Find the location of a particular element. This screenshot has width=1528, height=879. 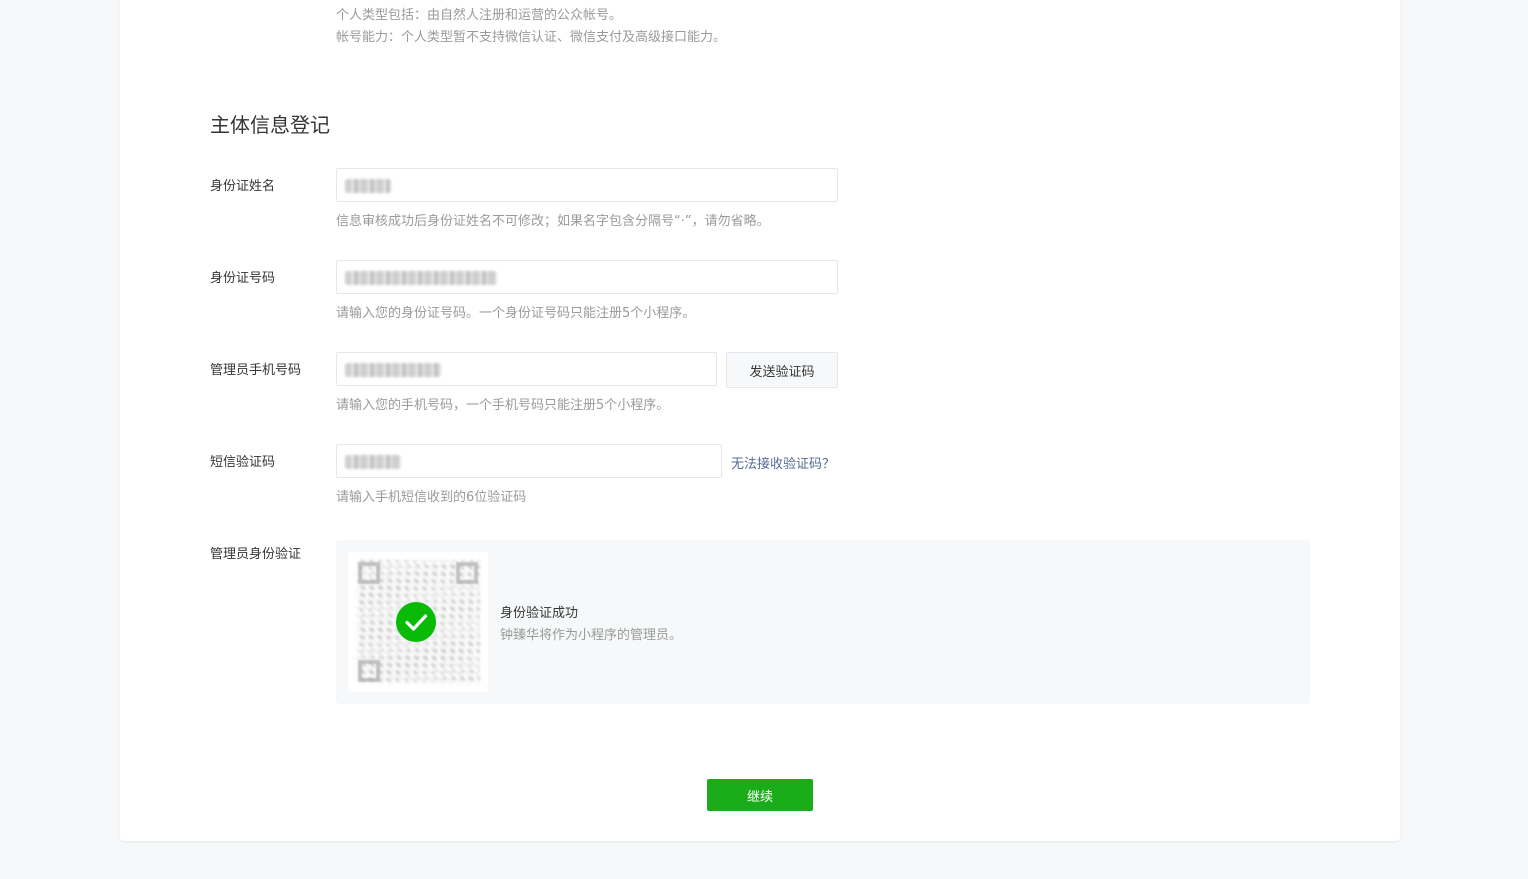

phone-value-masked is located at coordinates (393, 370).